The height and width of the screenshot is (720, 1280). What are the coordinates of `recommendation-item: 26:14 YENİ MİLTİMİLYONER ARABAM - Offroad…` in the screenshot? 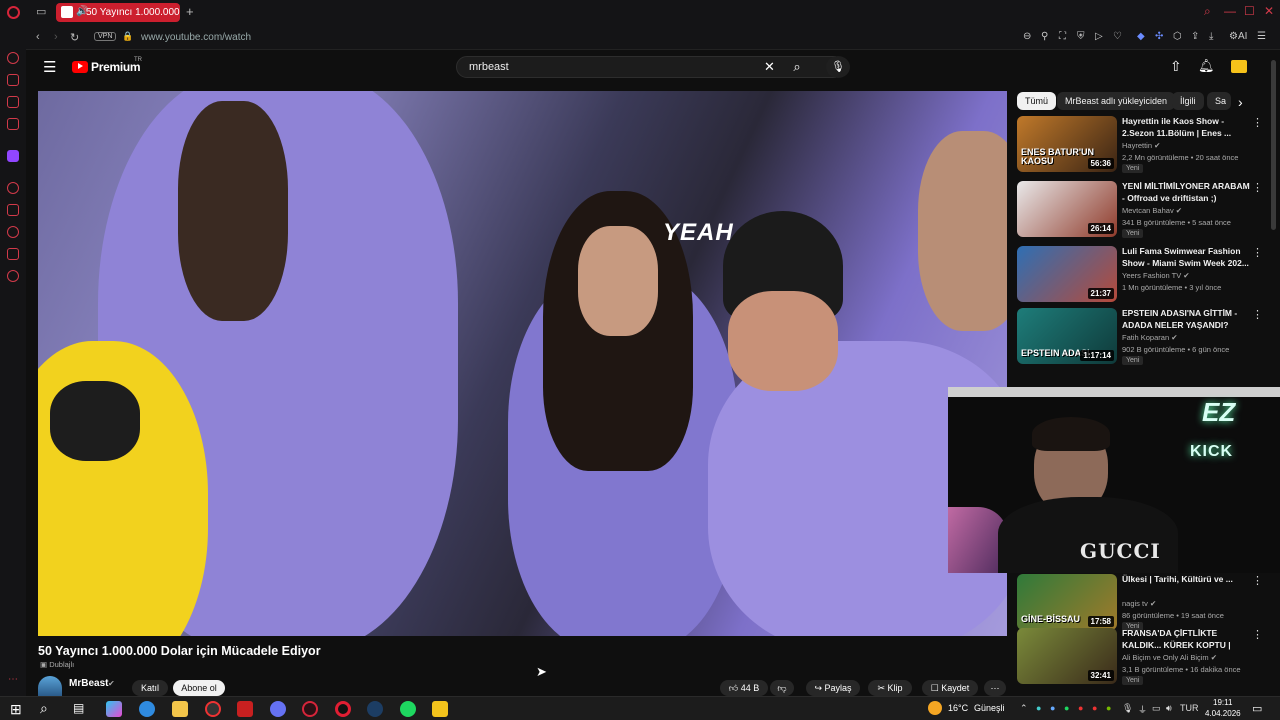 It's located at (1142, 211).